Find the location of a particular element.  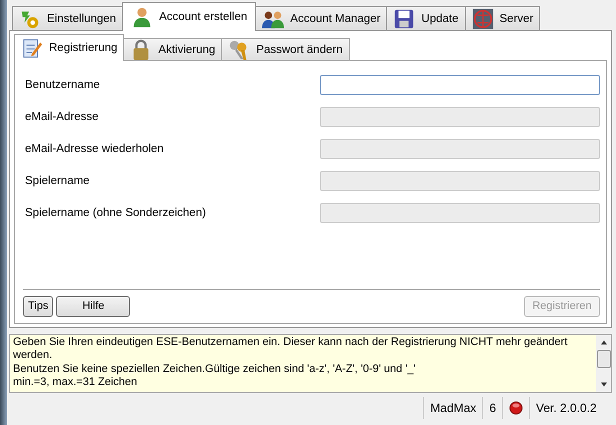

button: Hilfe is located at coordinates (93, 306).